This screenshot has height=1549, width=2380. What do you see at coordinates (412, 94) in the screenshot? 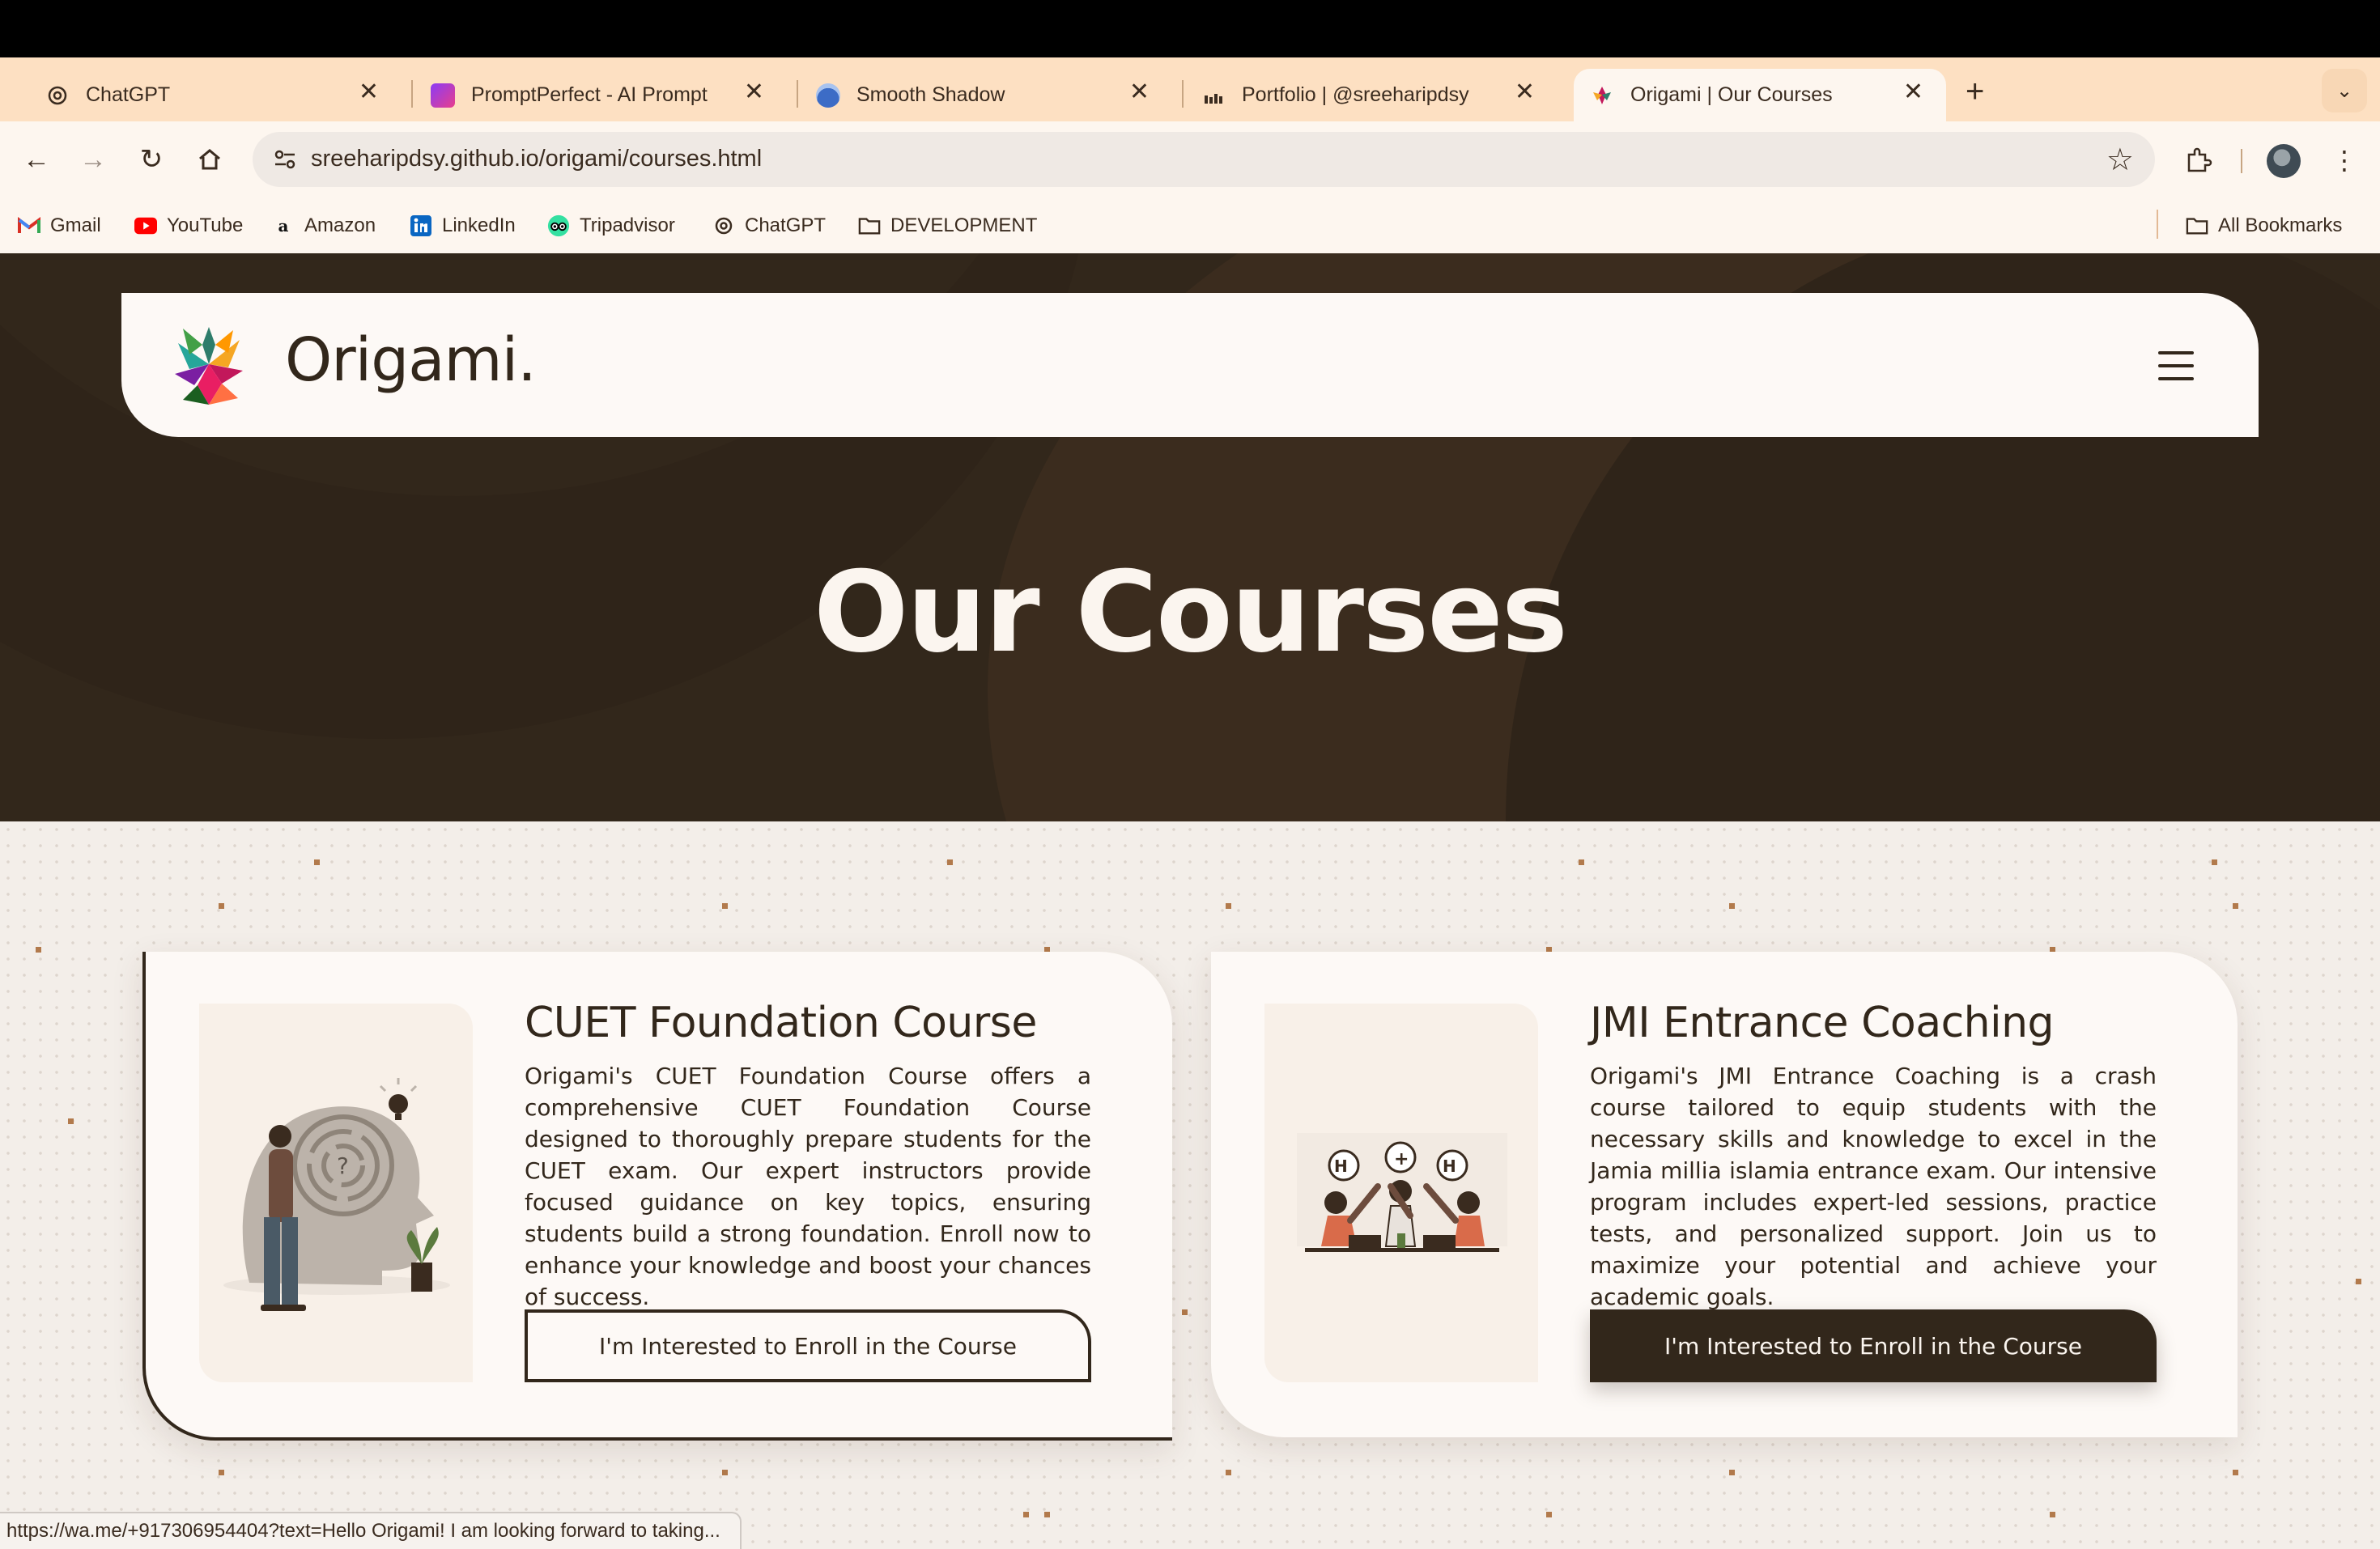
I see `tab-separator` at bounding box center [412, 94].